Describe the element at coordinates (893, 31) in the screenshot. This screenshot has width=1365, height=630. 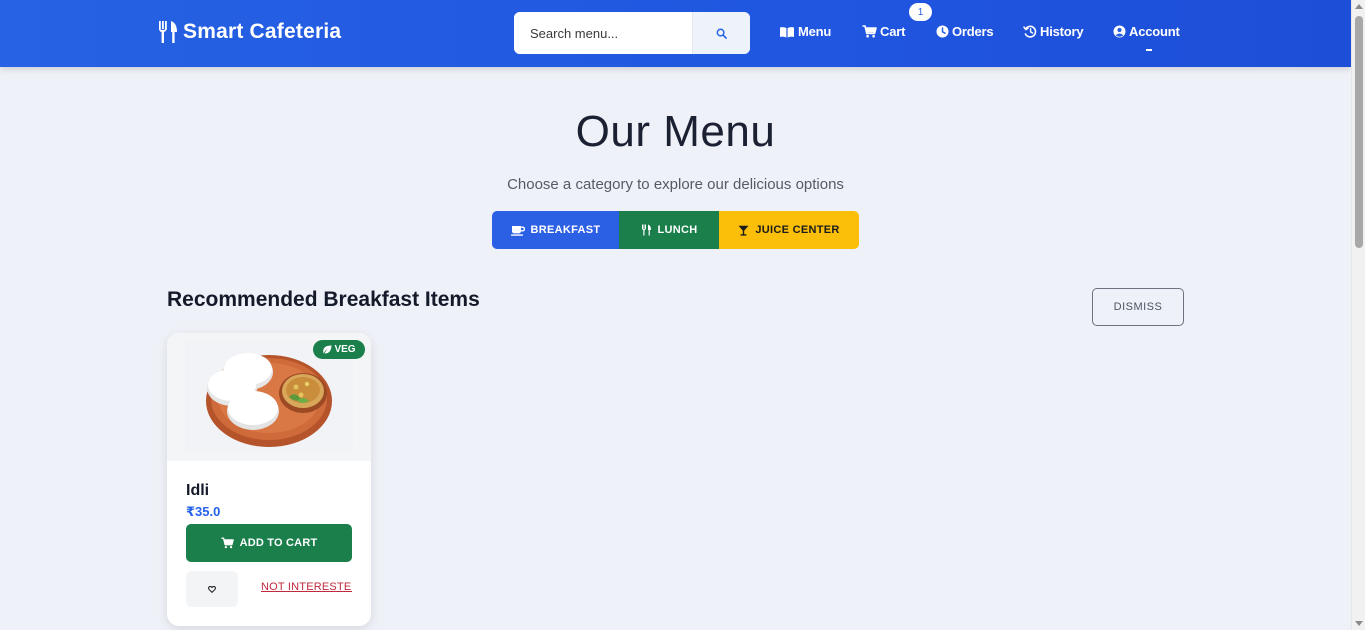
I see `nav-cart-label: Cart` at that location.